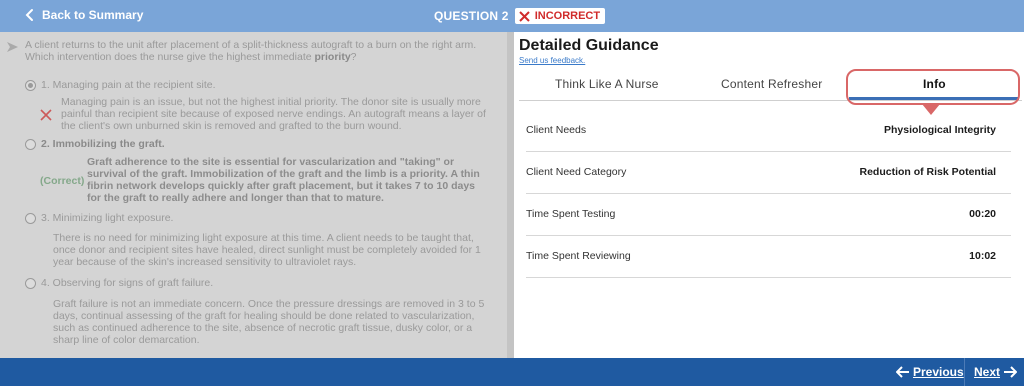 The image size is (1024, 386). What do you see at coordinates (29, 15) in the screenshot?
I see `chevron-left-icon` at bounding box center [29, 15].